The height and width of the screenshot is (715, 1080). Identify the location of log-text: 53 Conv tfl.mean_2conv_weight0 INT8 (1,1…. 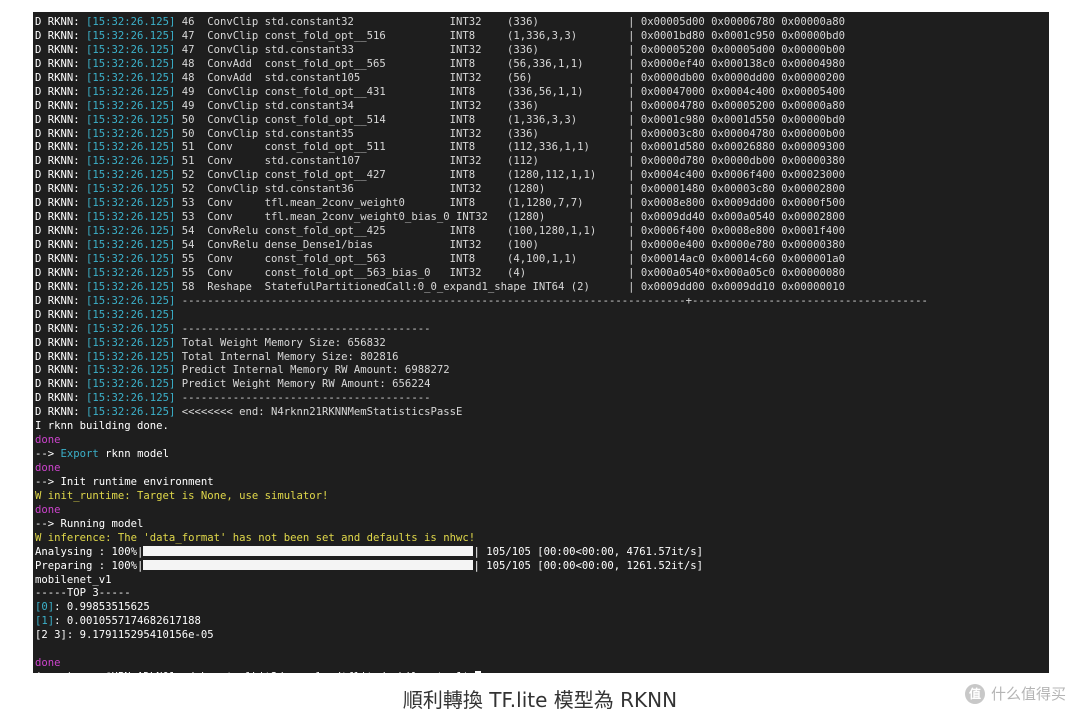
(510, 203).